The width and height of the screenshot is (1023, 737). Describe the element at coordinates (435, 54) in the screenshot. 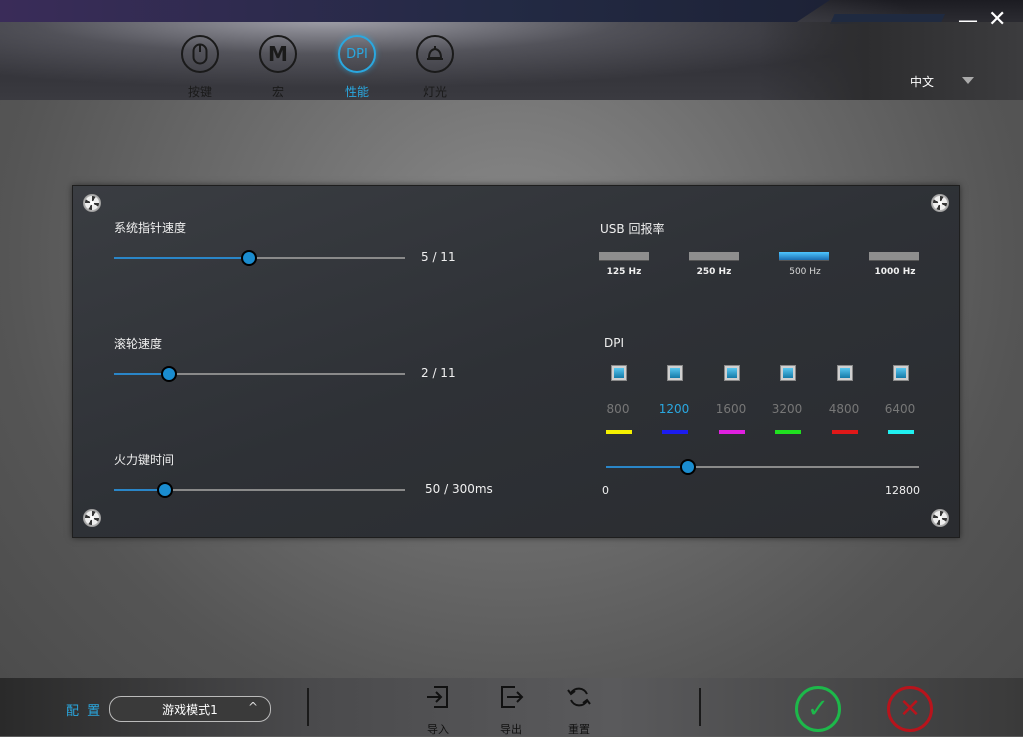

I see `lamp-icon` at that location.